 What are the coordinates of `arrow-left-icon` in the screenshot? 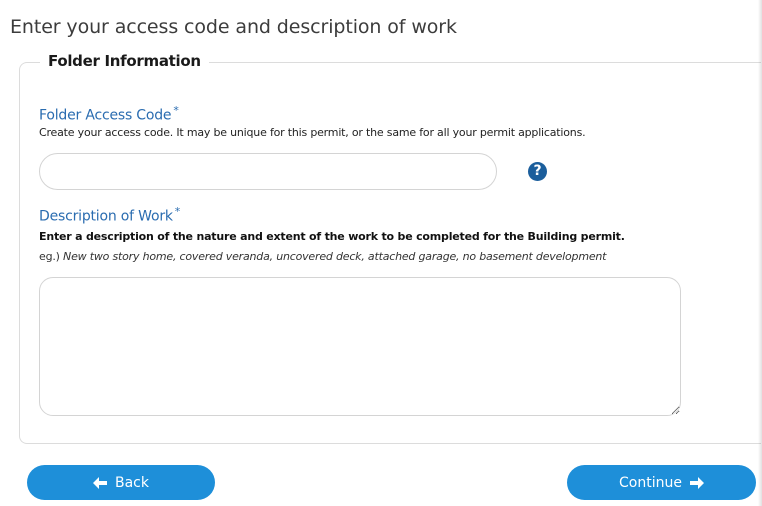 It's located at (100, 482).